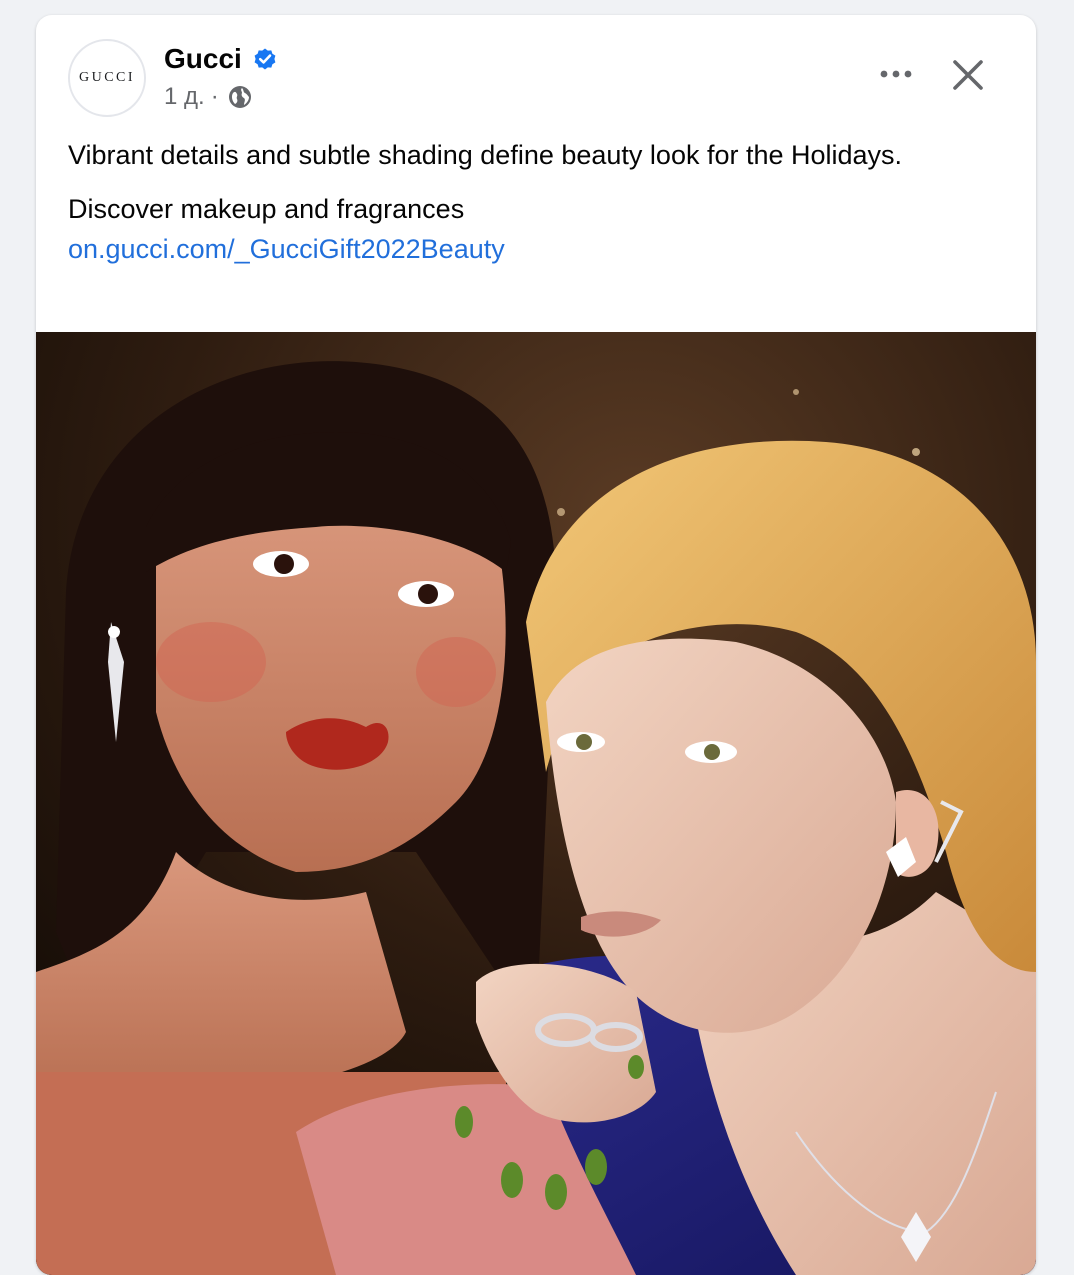 The image size is (1074, 1275). Describe the element at coordinates (265, 59) in the screenshot. I see `verified-badge-icon` at that location.